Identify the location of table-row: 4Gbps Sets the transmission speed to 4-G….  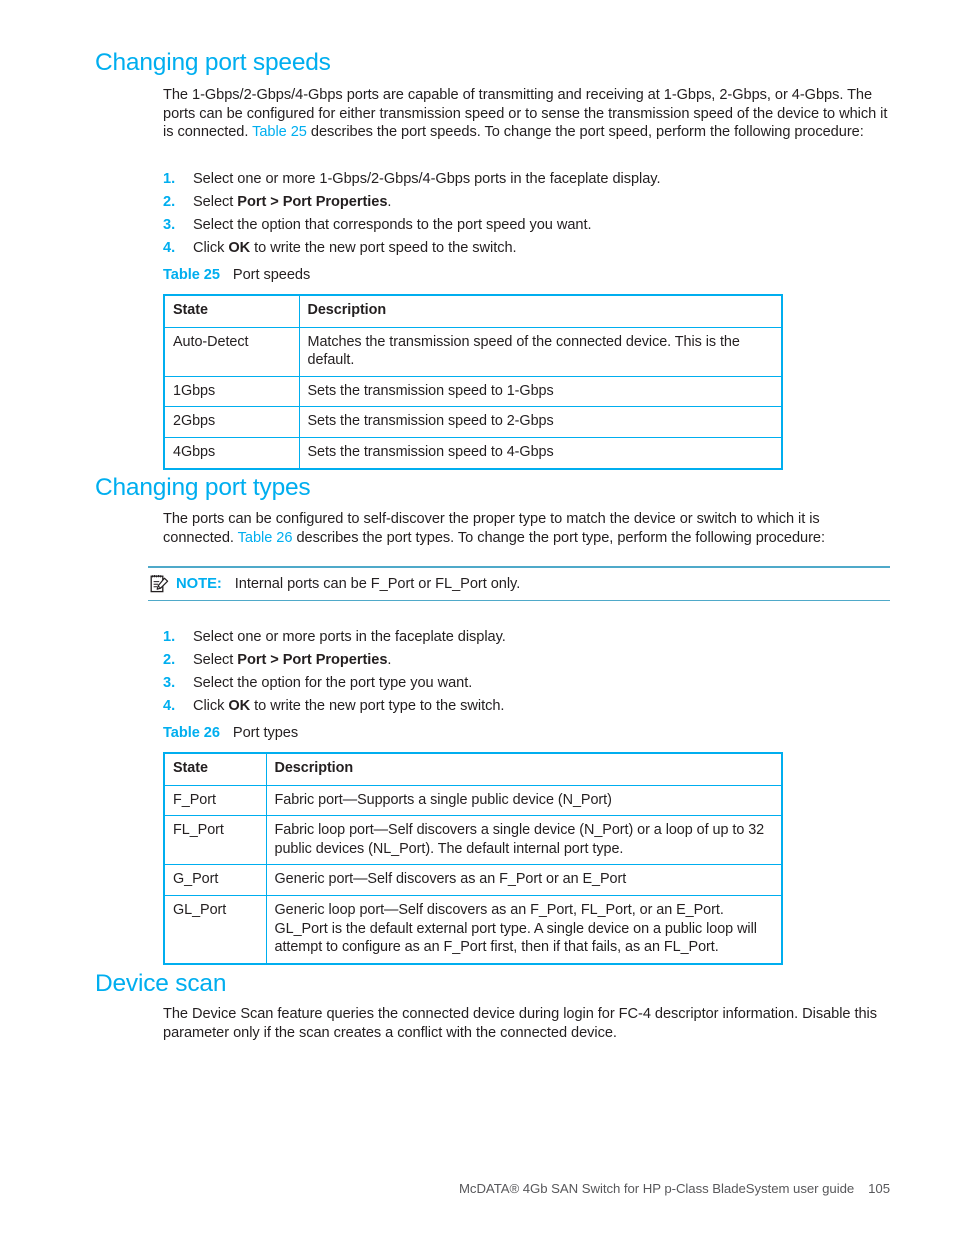
(473, 453).